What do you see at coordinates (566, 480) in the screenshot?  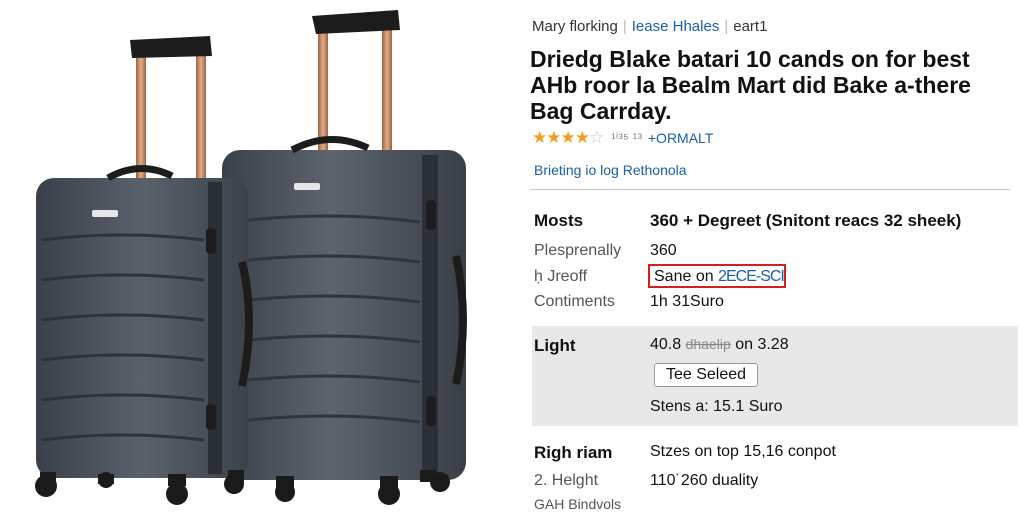 I see `spec-label: 2. Helght` at bounding box center [566, 480].